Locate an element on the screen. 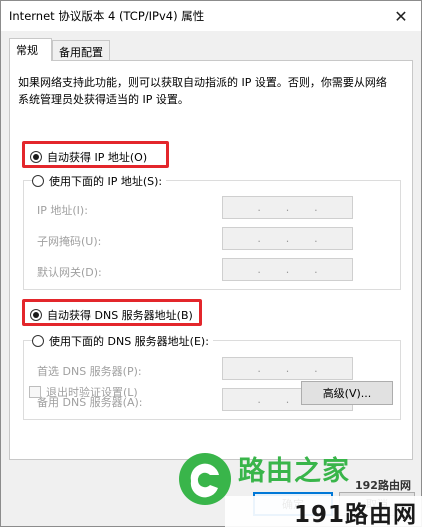  watermark-bottom: 191路由网 is located at coordinates (323, 511).